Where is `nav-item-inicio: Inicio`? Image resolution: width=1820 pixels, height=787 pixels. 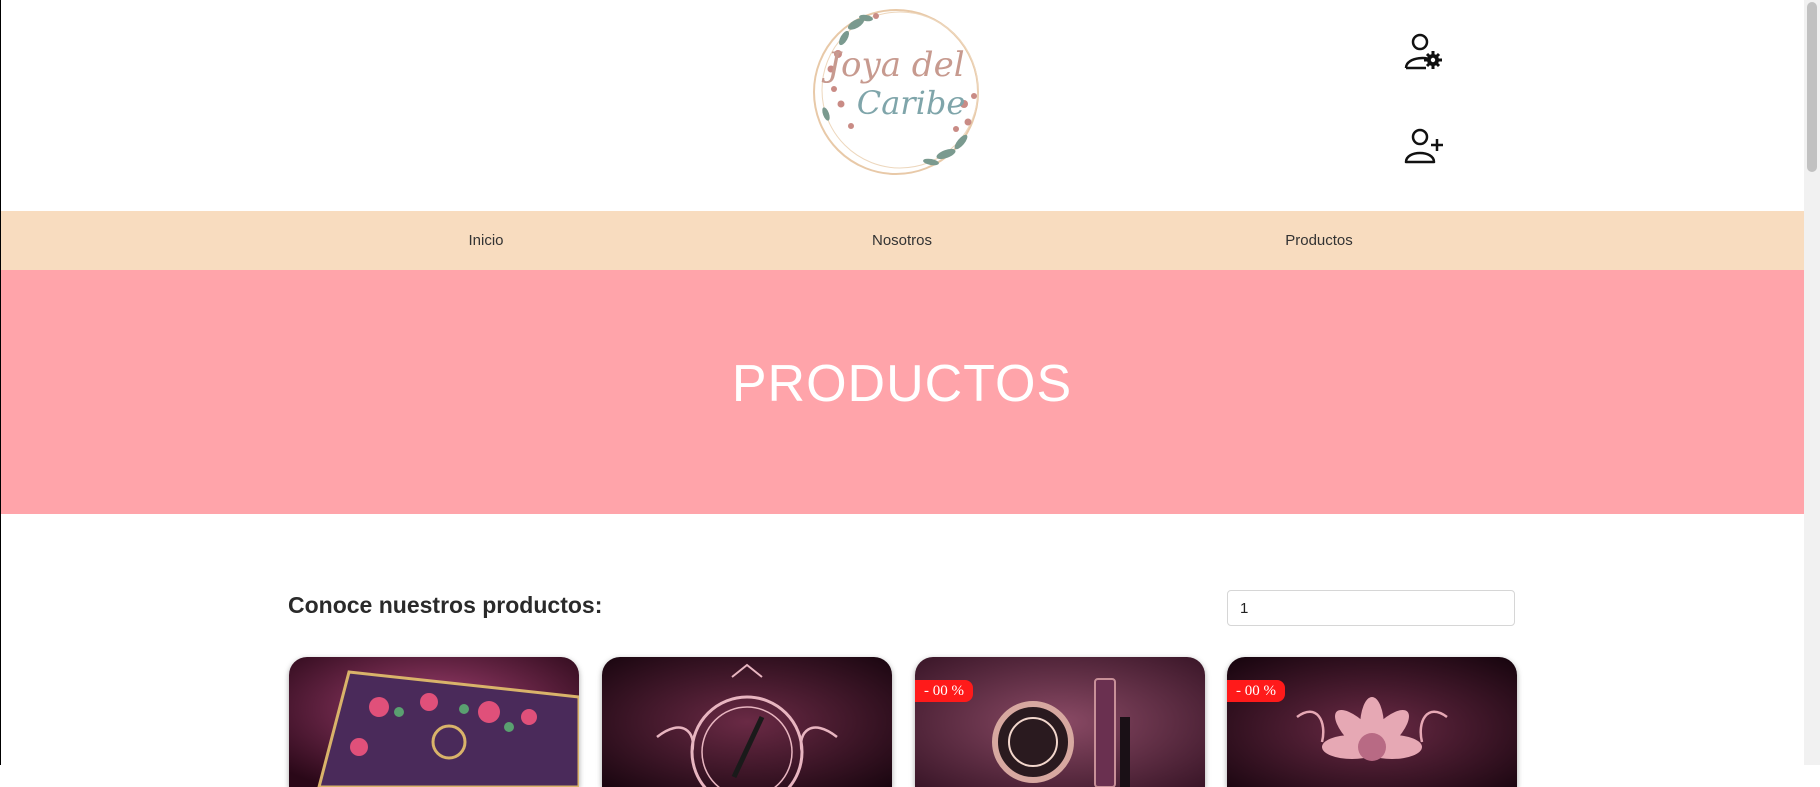 nav-item-inicio: Inicio is located at coordinates (485, 240).